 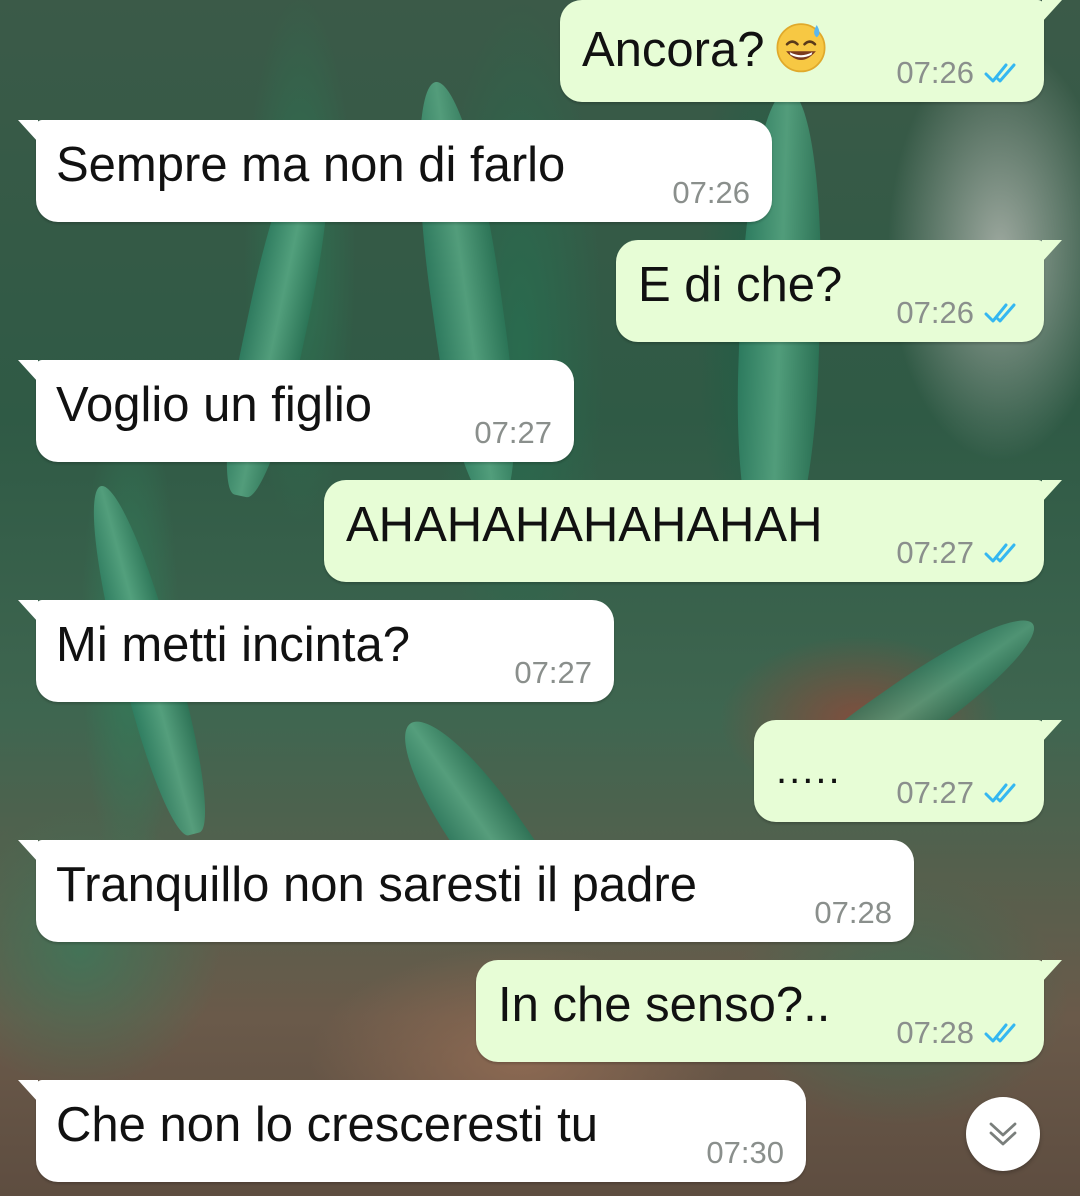 I want to click on message-bubble-outgoing: ..... 07:27, so click(x=908, y=771).